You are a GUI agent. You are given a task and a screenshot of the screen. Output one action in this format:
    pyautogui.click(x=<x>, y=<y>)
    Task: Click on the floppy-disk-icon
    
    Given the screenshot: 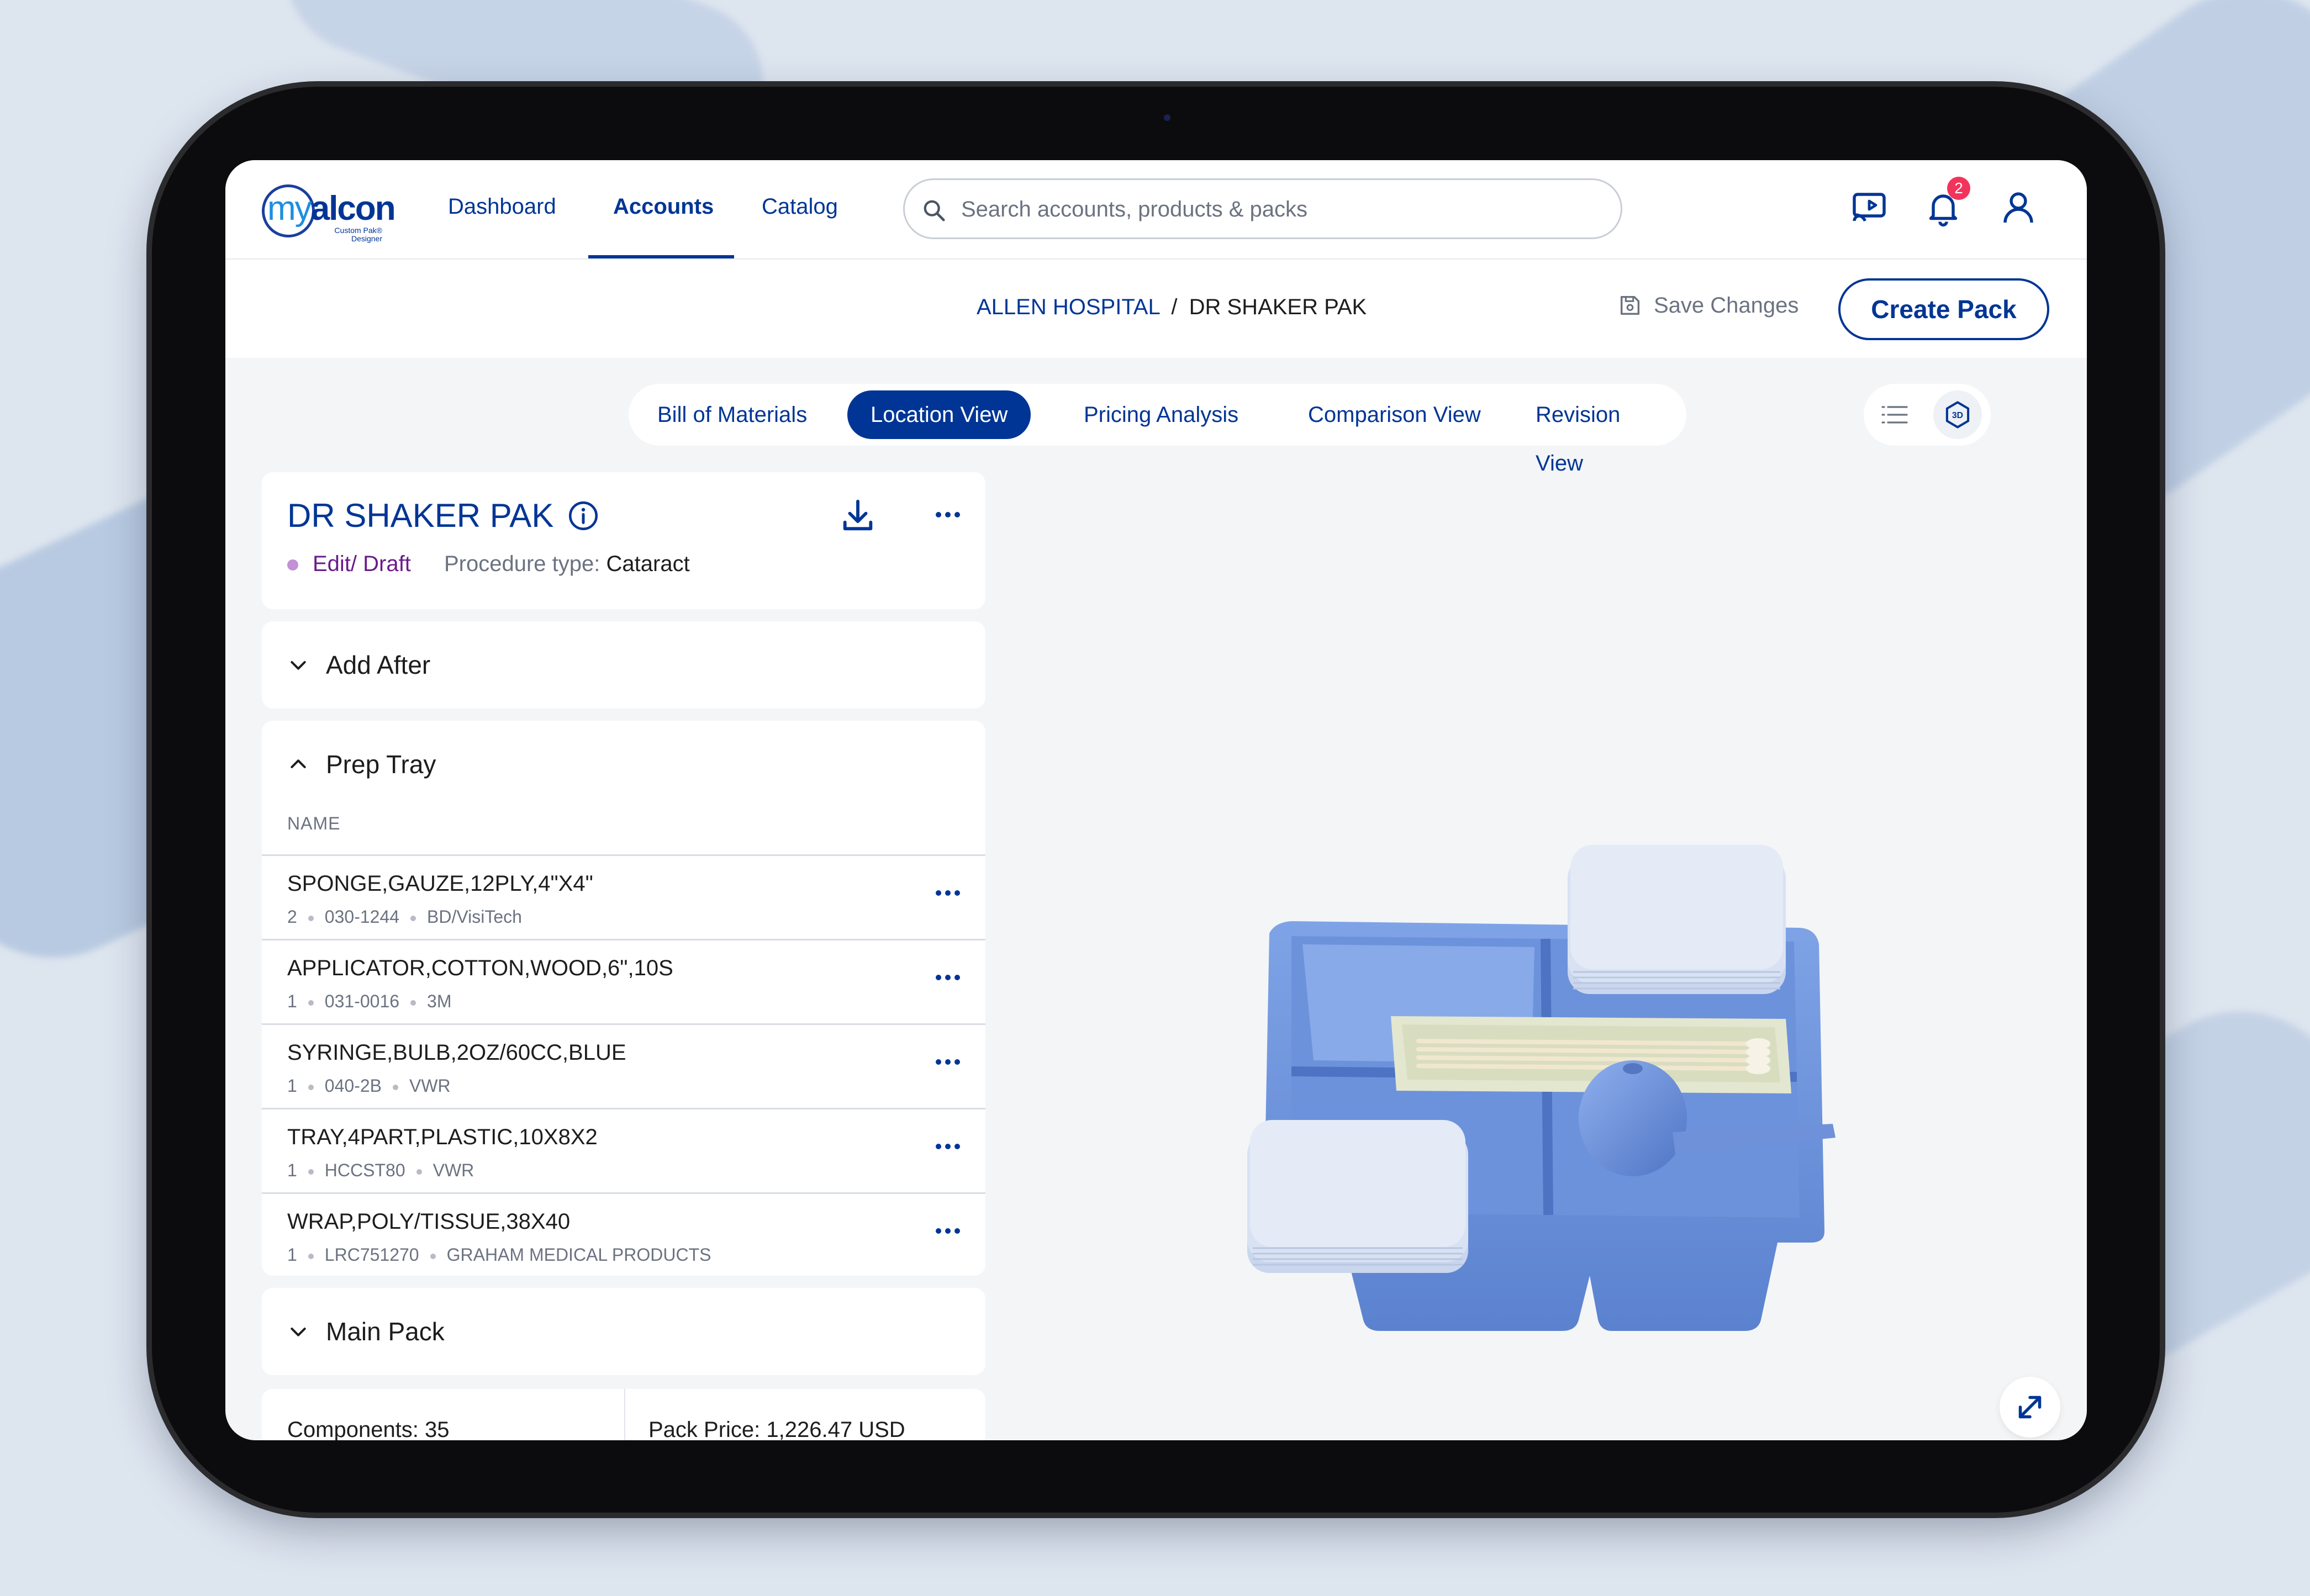 What is the action you would take?
    pyautogui.click(x=1630, y=305)
    